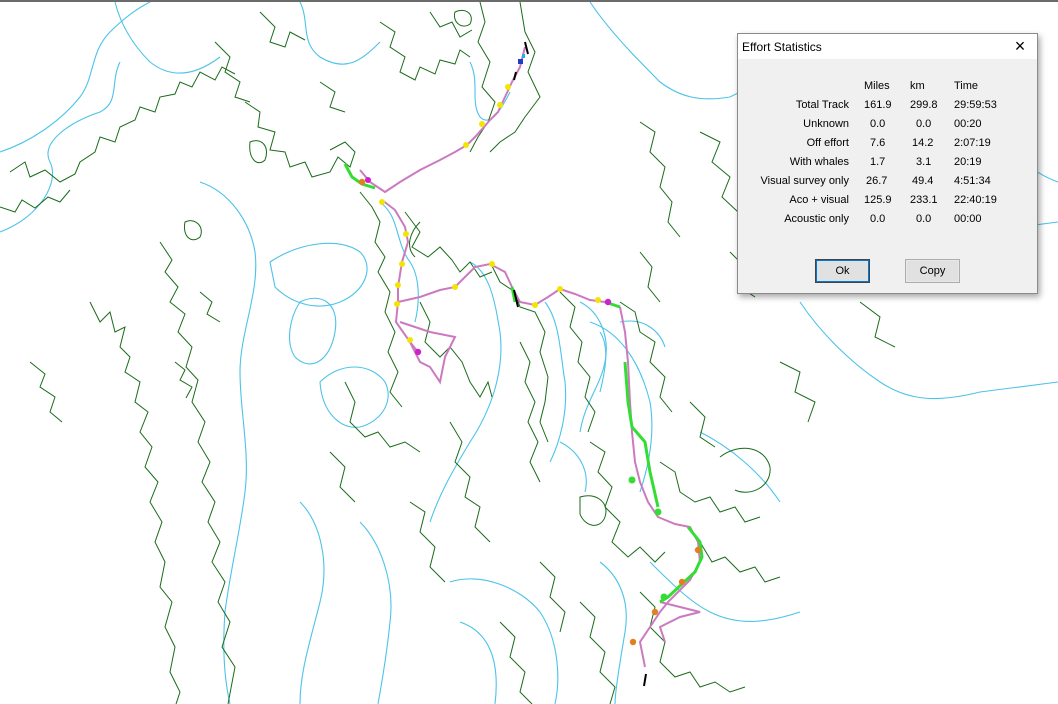 The height and width of the screenshot is (704, 1058). I want to click on row-miles: 7.6, so click(878, 143).